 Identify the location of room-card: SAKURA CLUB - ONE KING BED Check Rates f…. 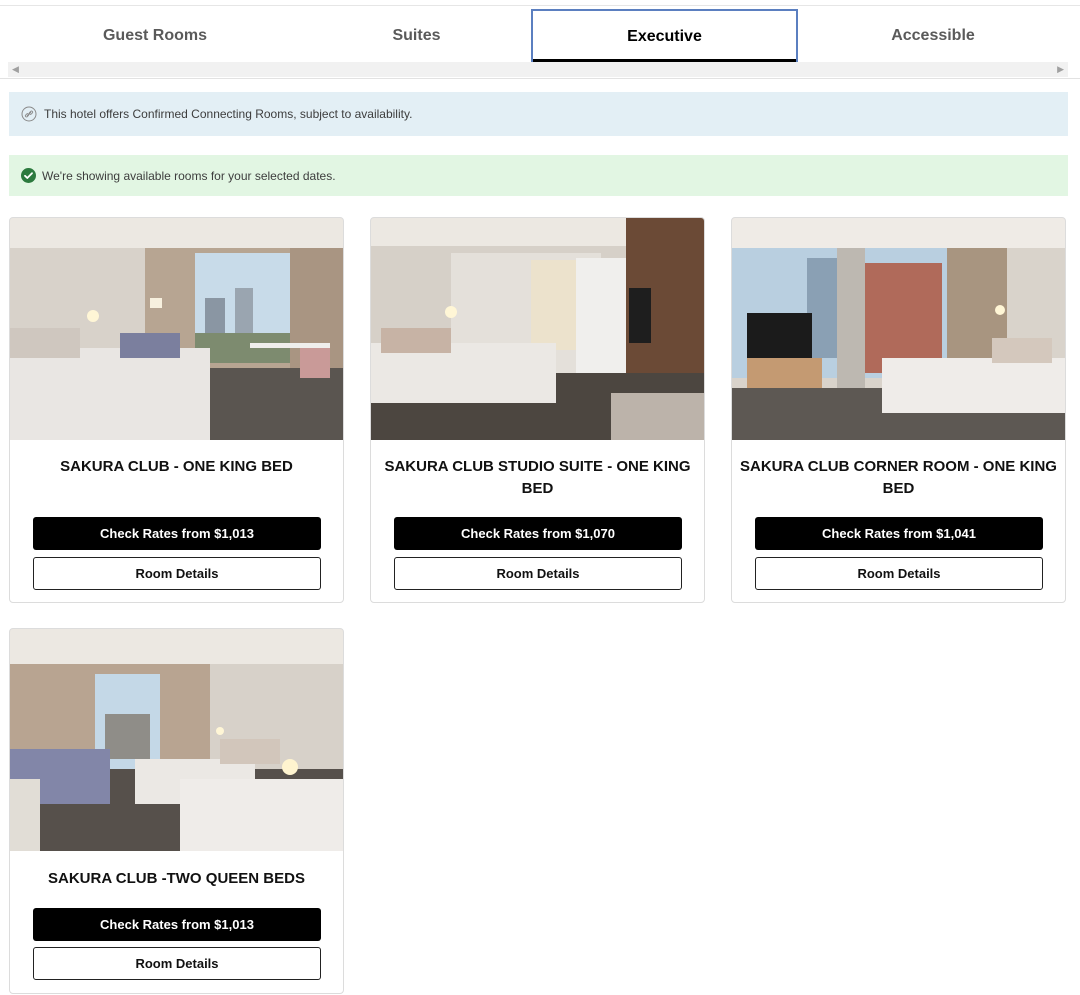
(176, 410).